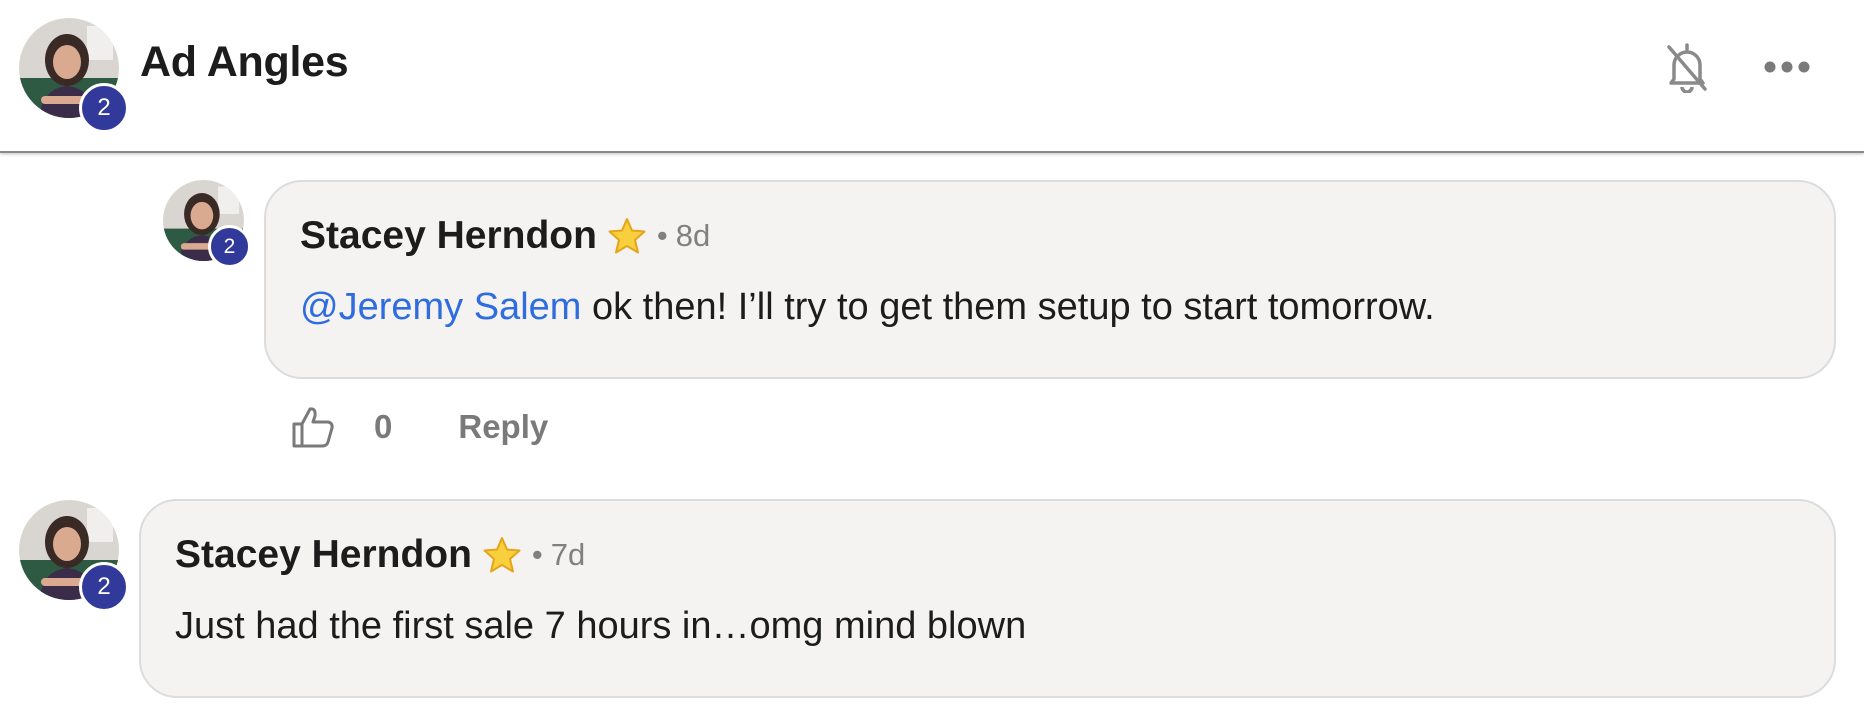 The height and width of the screenshot is (720, 1864). What do you see at coordinates (440, 307) in the screenshot?
I see `user-mention: @Jeremy Salem` at bounding box center [440, 307].